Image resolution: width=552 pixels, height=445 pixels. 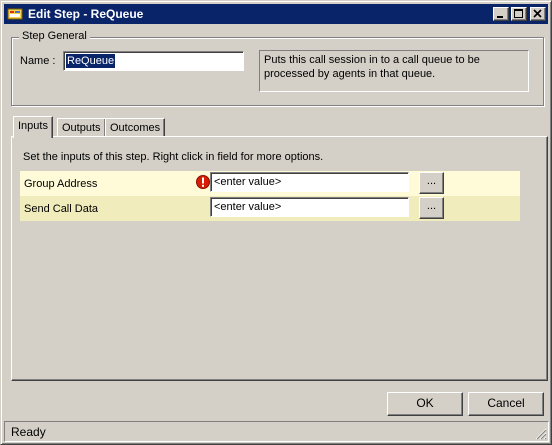 What do you see at coordinates (153, 61) in the screenshot?
I see `name-field: ReQueue` at bounding box center [153, 61].